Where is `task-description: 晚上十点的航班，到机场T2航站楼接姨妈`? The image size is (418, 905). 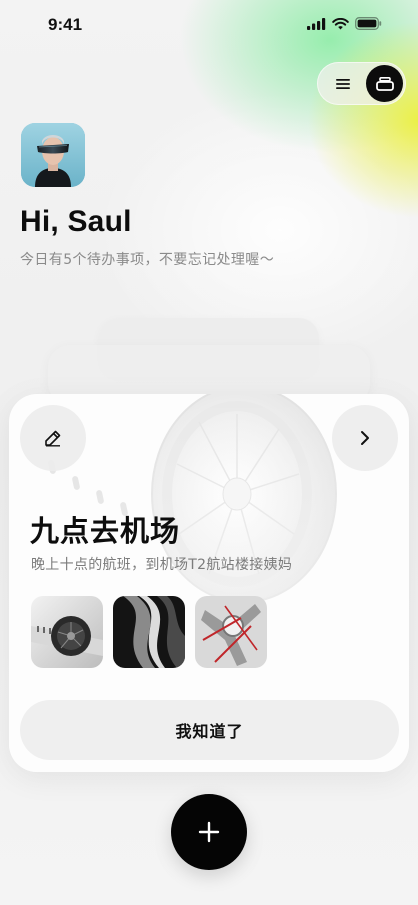
task-description: 晚上十点的航班，到机场T2航站楼接姨妈 is located at coordinates (162, 565).